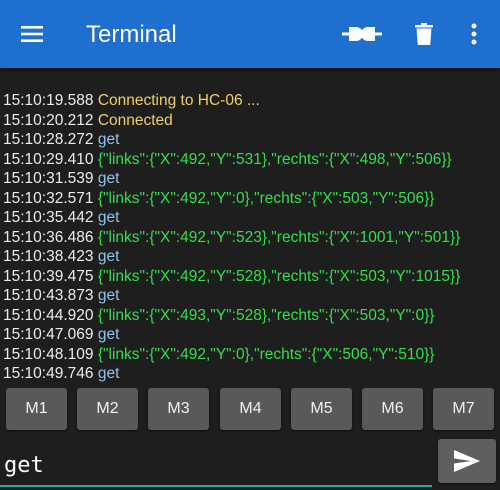 The image size is (500, 490). I want to click on send-button, so click(467, 461).